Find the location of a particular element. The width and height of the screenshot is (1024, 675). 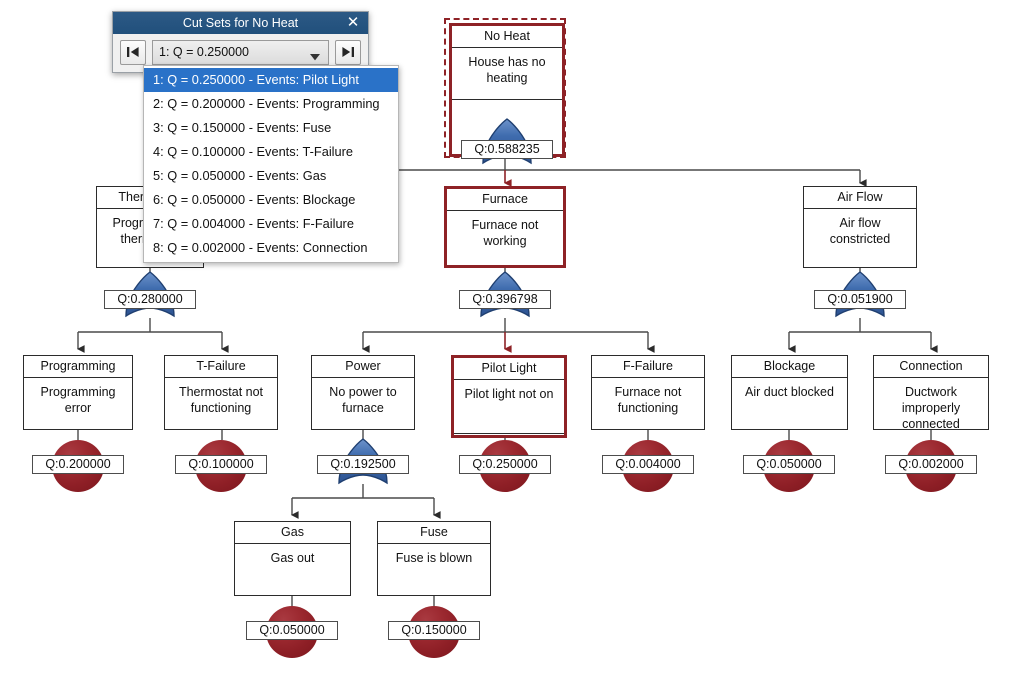

node-probability: Q:0.051900 is located at coordinates (860, 299).